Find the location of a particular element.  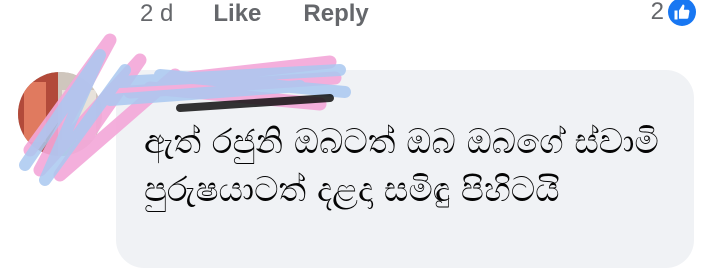

comment-actions: 2 d Like Reply is located at coordinates (254, 14).